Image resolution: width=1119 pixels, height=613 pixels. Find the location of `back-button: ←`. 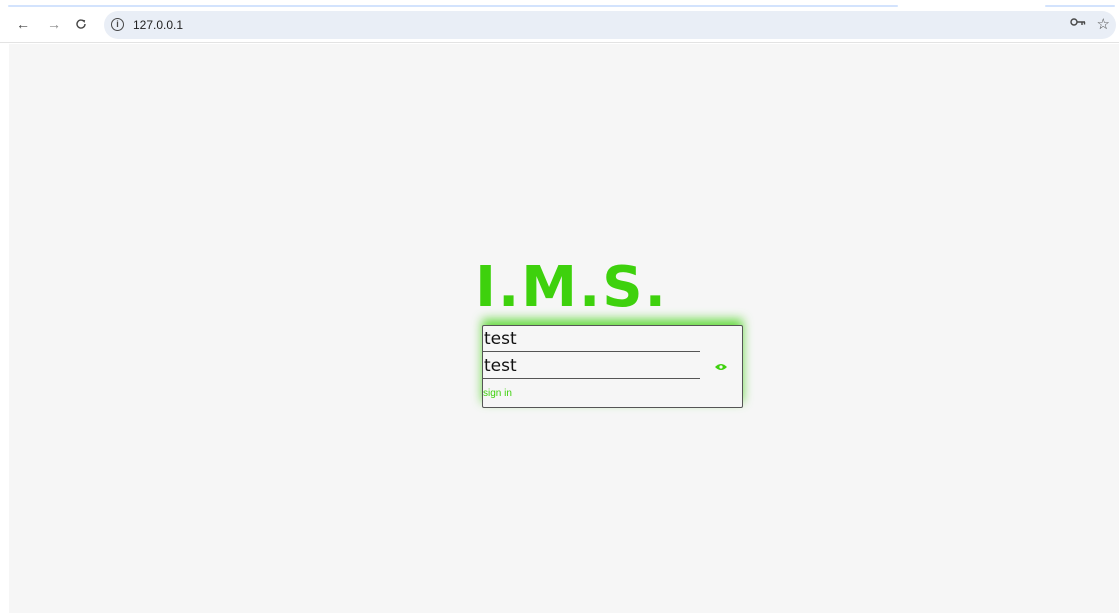

back-button: ← is located at coordinates (23, 24).